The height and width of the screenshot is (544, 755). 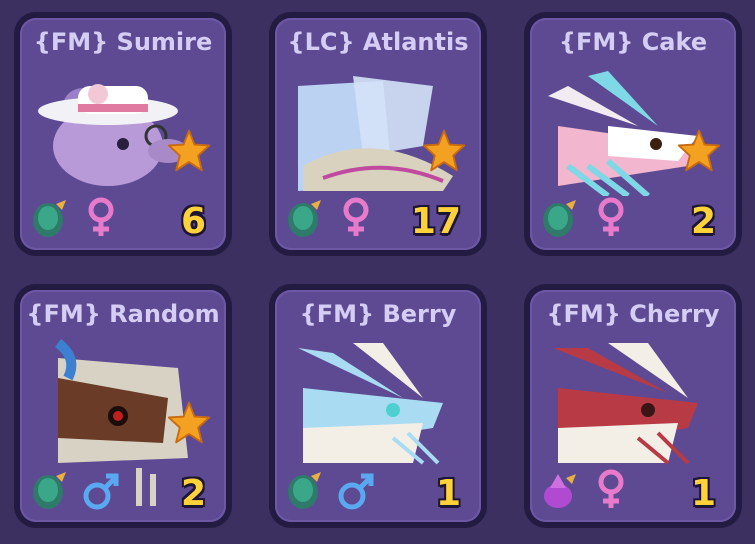 What do you see at coordinates (625, 404) in the screenshot?
I see `red-white-dragon-art` at bounding box center [625, 404].